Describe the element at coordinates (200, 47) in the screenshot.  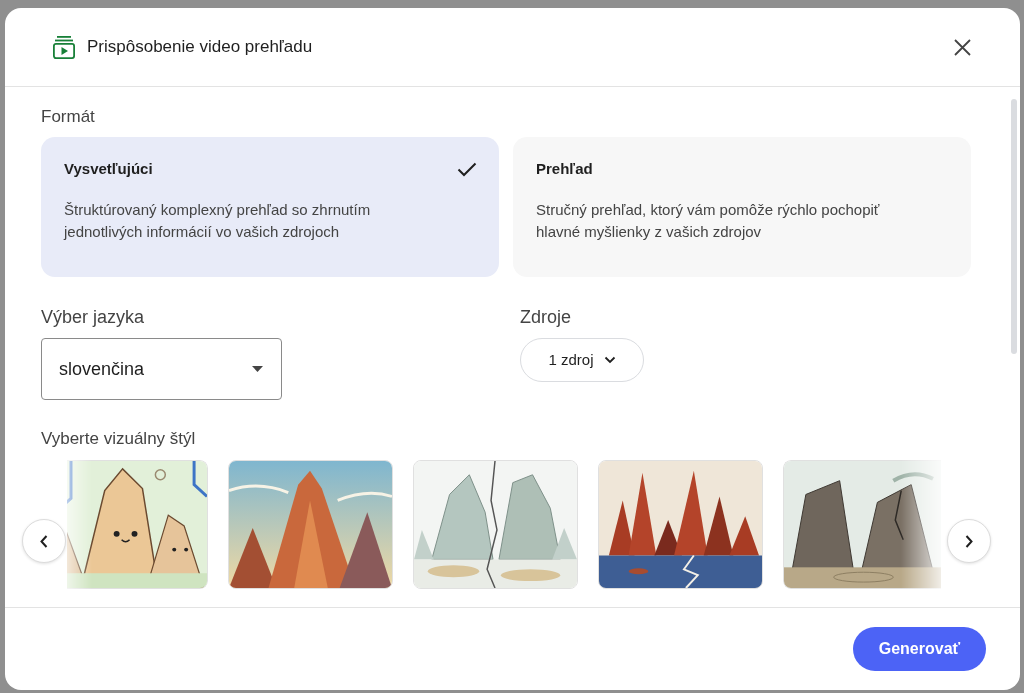
I see `dialog-title: Prispôsobenie video prehľadu` at that location.